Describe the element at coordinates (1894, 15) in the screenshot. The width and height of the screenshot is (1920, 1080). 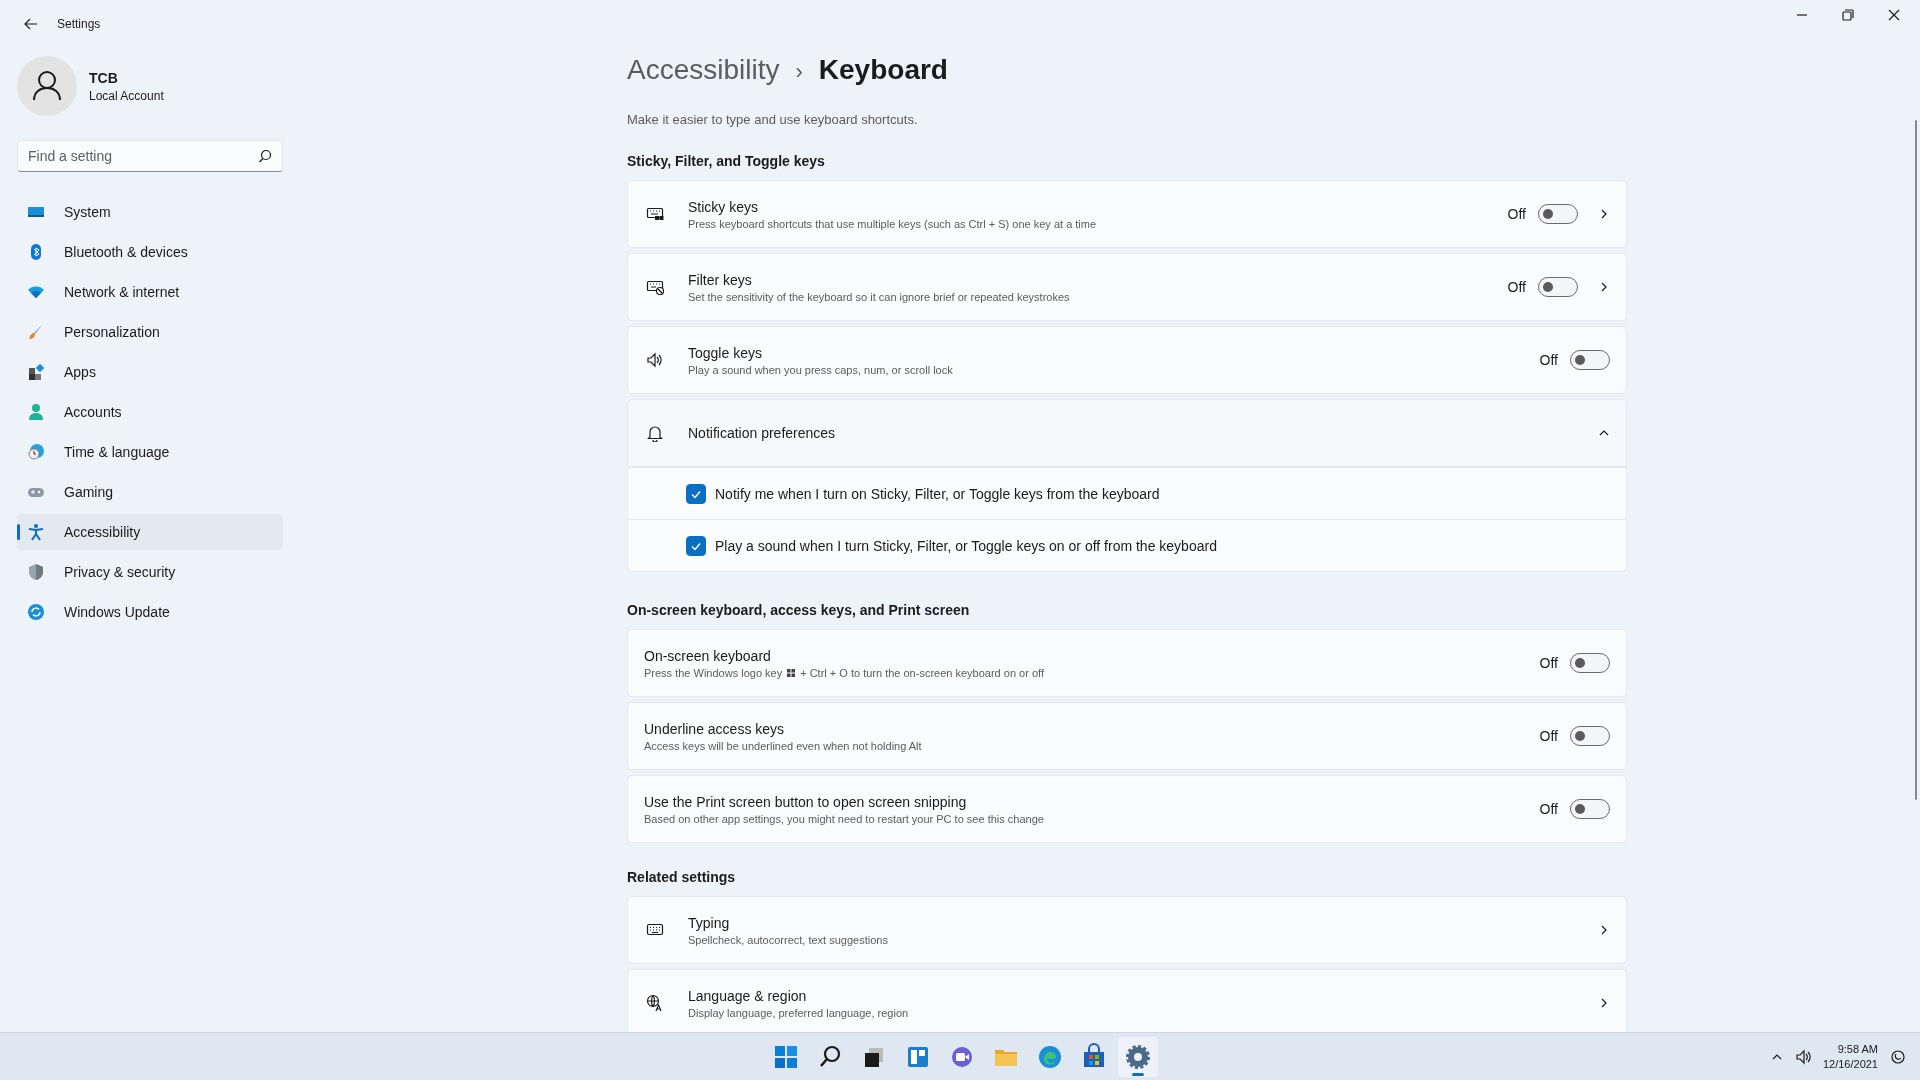
I see `close-icon` at that location.